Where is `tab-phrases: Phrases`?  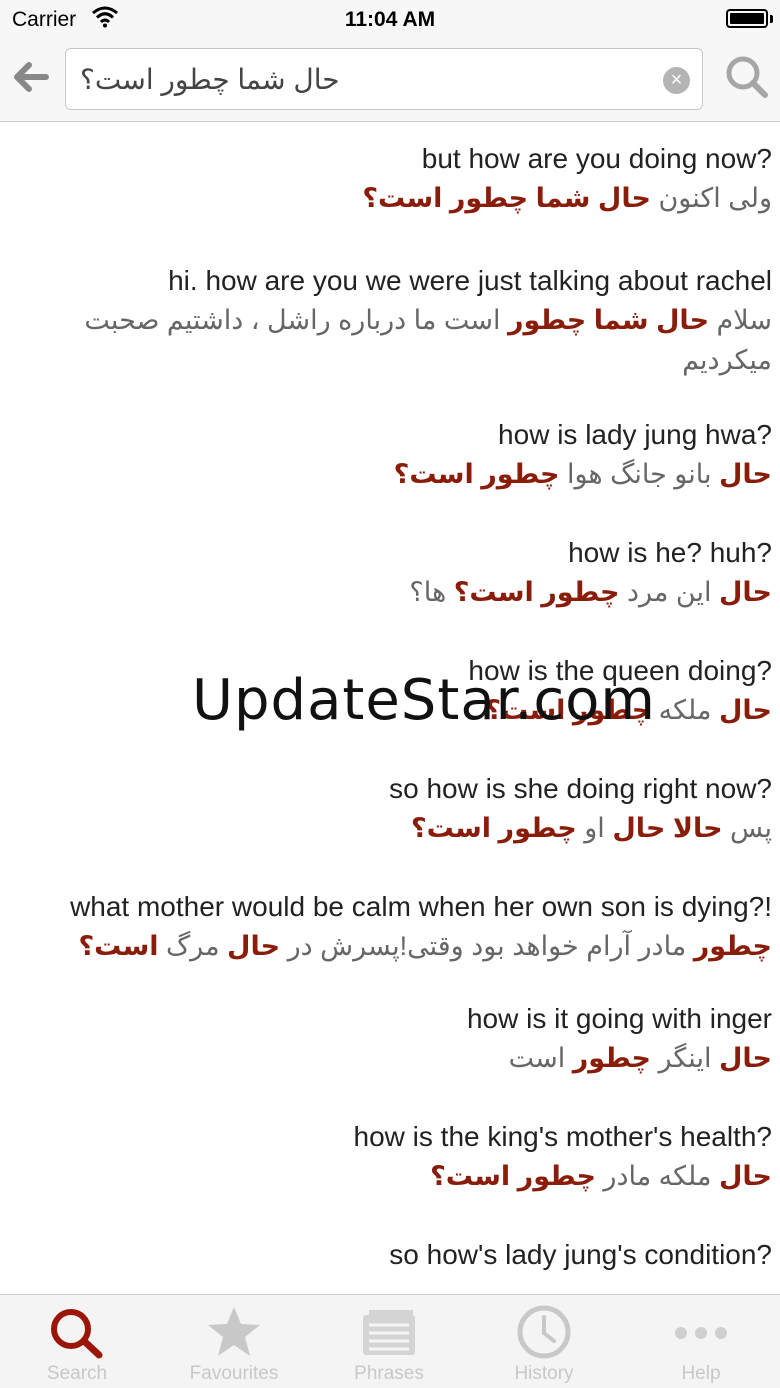 tab-phrases: Phrases is located at coordinates (389, 1341).